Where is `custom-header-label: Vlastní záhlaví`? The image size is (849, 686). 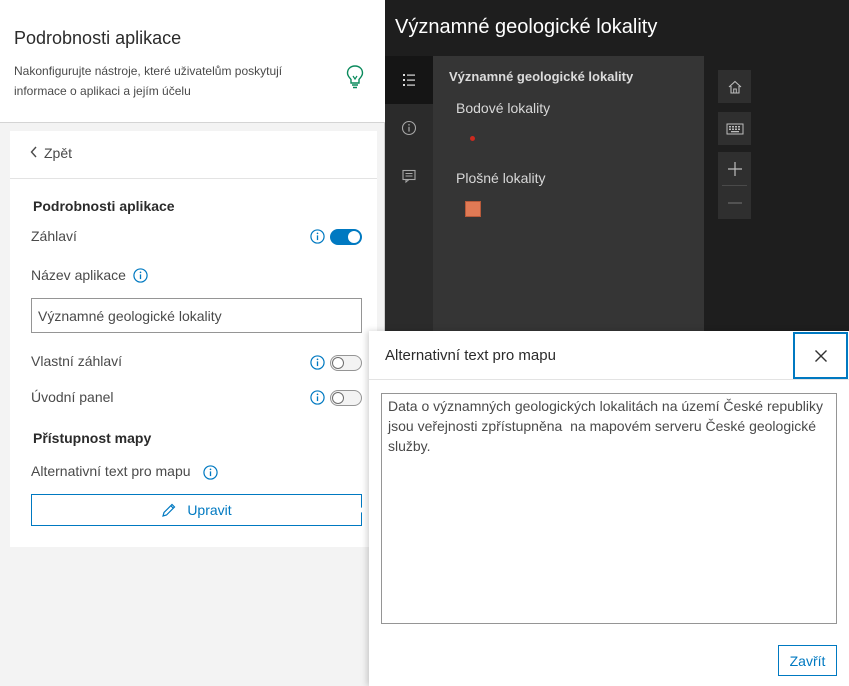 custom-header-label: Vlastní záhlaví is located at coordinates (77, 361).